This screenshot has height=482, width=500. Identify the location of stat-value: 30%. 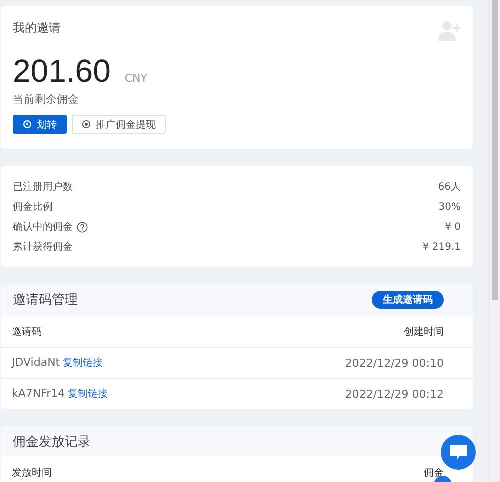
(449, 207).